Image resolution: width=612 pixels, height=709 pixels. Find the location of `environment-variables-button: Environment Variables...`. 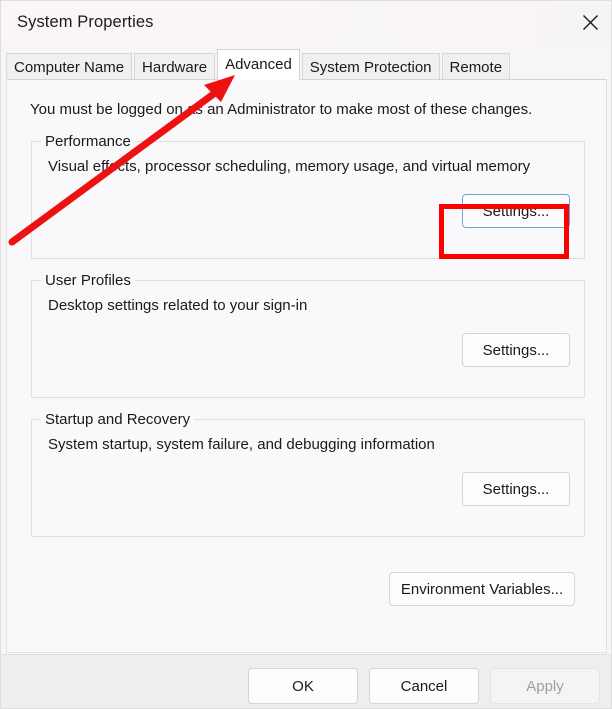

environment-variables-button: Environment Variables... is located at coordinates (482, 589).